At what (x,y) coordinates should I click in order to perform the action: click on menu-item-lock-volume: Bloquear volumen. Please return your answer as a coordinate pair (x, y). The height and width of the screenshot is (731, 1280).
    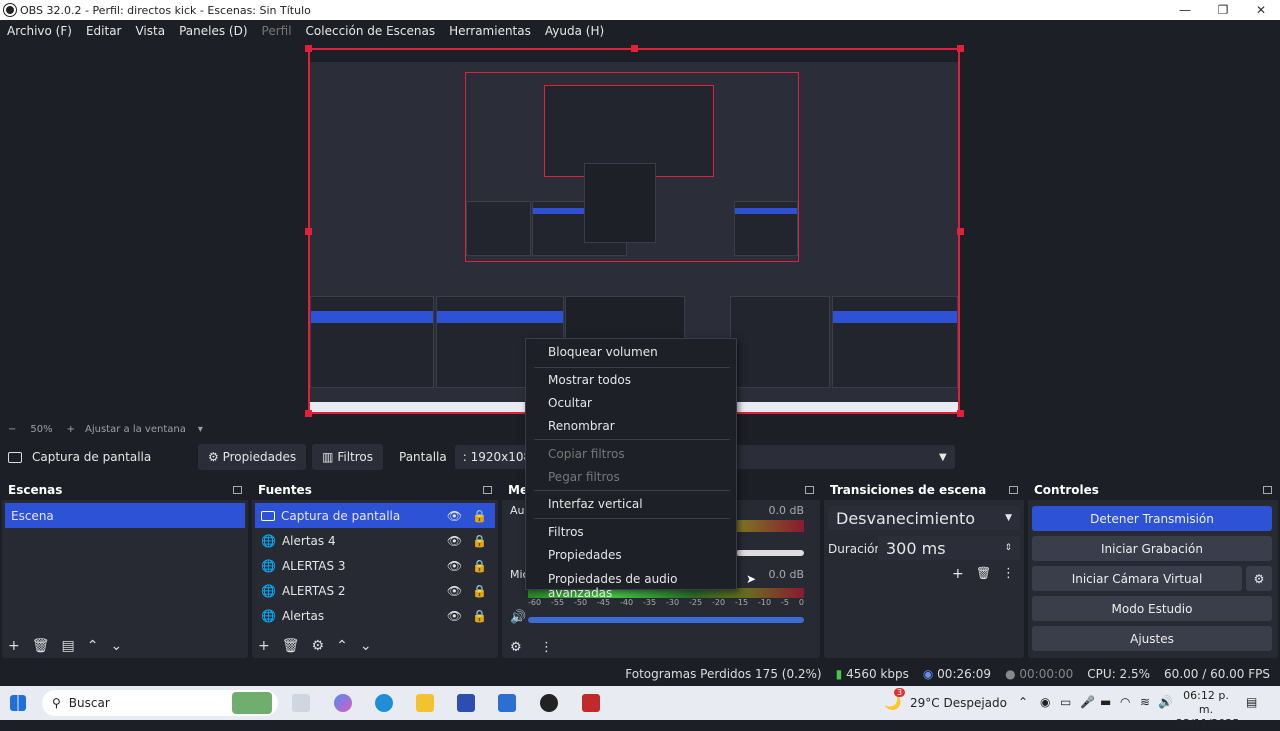
    Looking at the image, I should click on (603, 352).